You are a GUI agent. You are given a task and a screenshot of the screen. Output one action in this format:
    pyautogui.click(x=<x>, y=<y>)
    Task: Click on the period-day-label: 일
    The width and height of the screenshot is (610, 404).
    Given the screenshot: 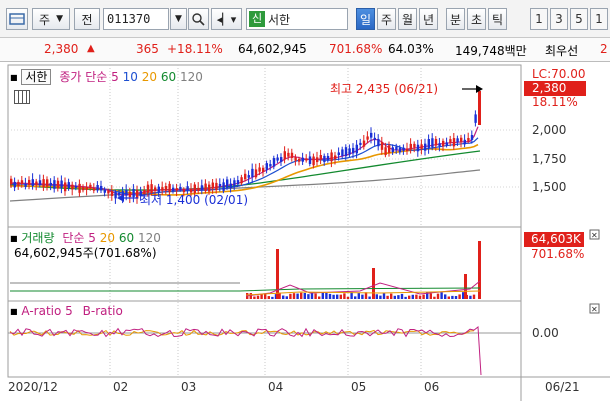 What is the action you would take?
    pyautogui.click(x=365, y=19)
    